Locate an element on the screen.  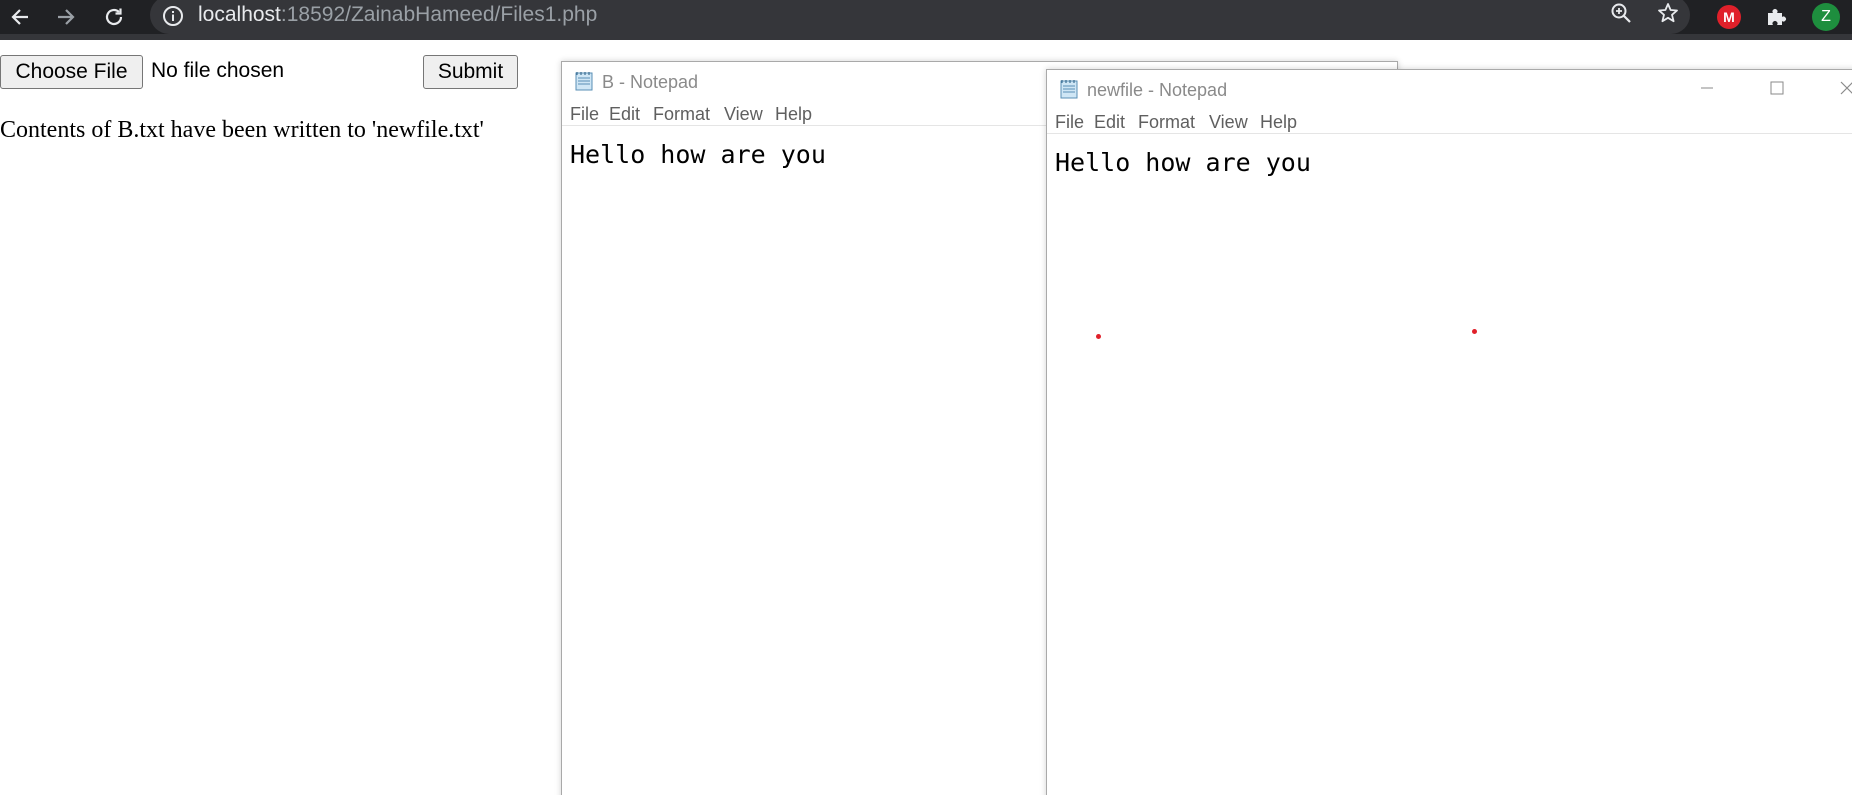
toolbar-divider is located at coordinates (926, 37).